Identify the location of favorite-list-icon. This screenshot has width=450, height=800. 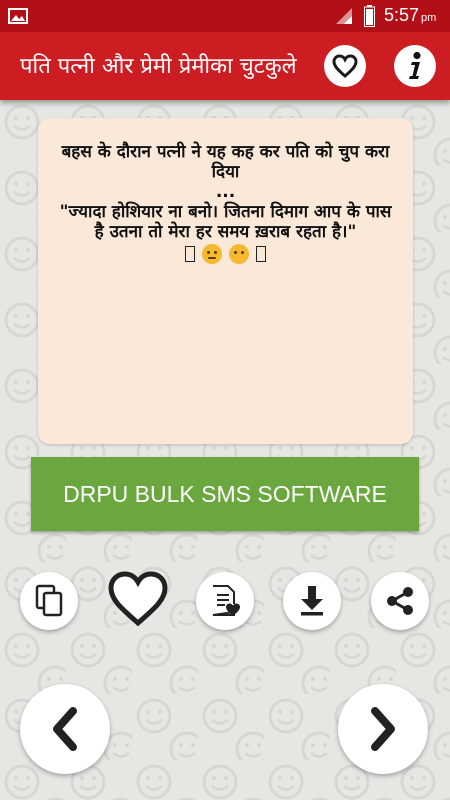
(226, 600).